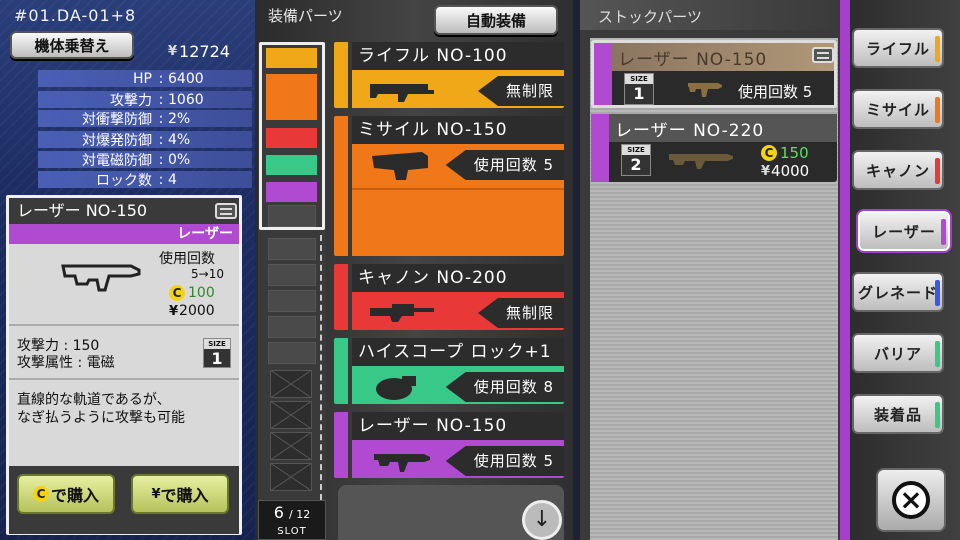 The width and height of the screenshot is (960, 540). What do you see at coordinates (650, 17) in the screenshot?
I see `stock-title: ストックパーツ` at bounding box center [650, 17].